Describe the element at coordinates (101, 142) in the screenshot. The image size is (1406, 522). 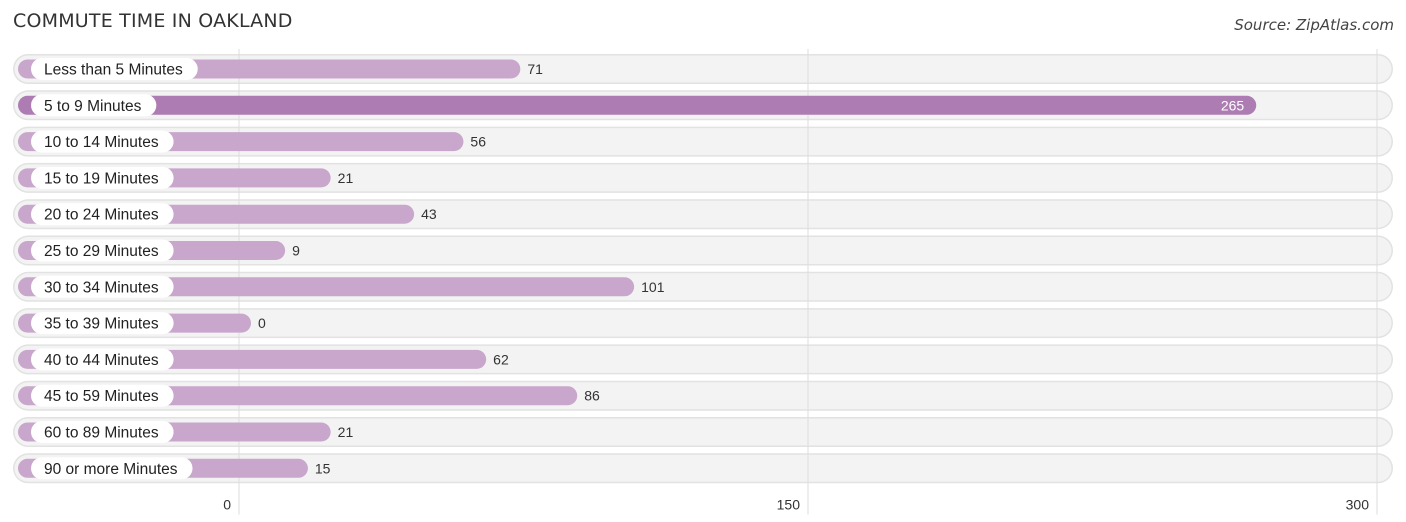
I see `category-label: 10 to 14 Minutes` at that location.